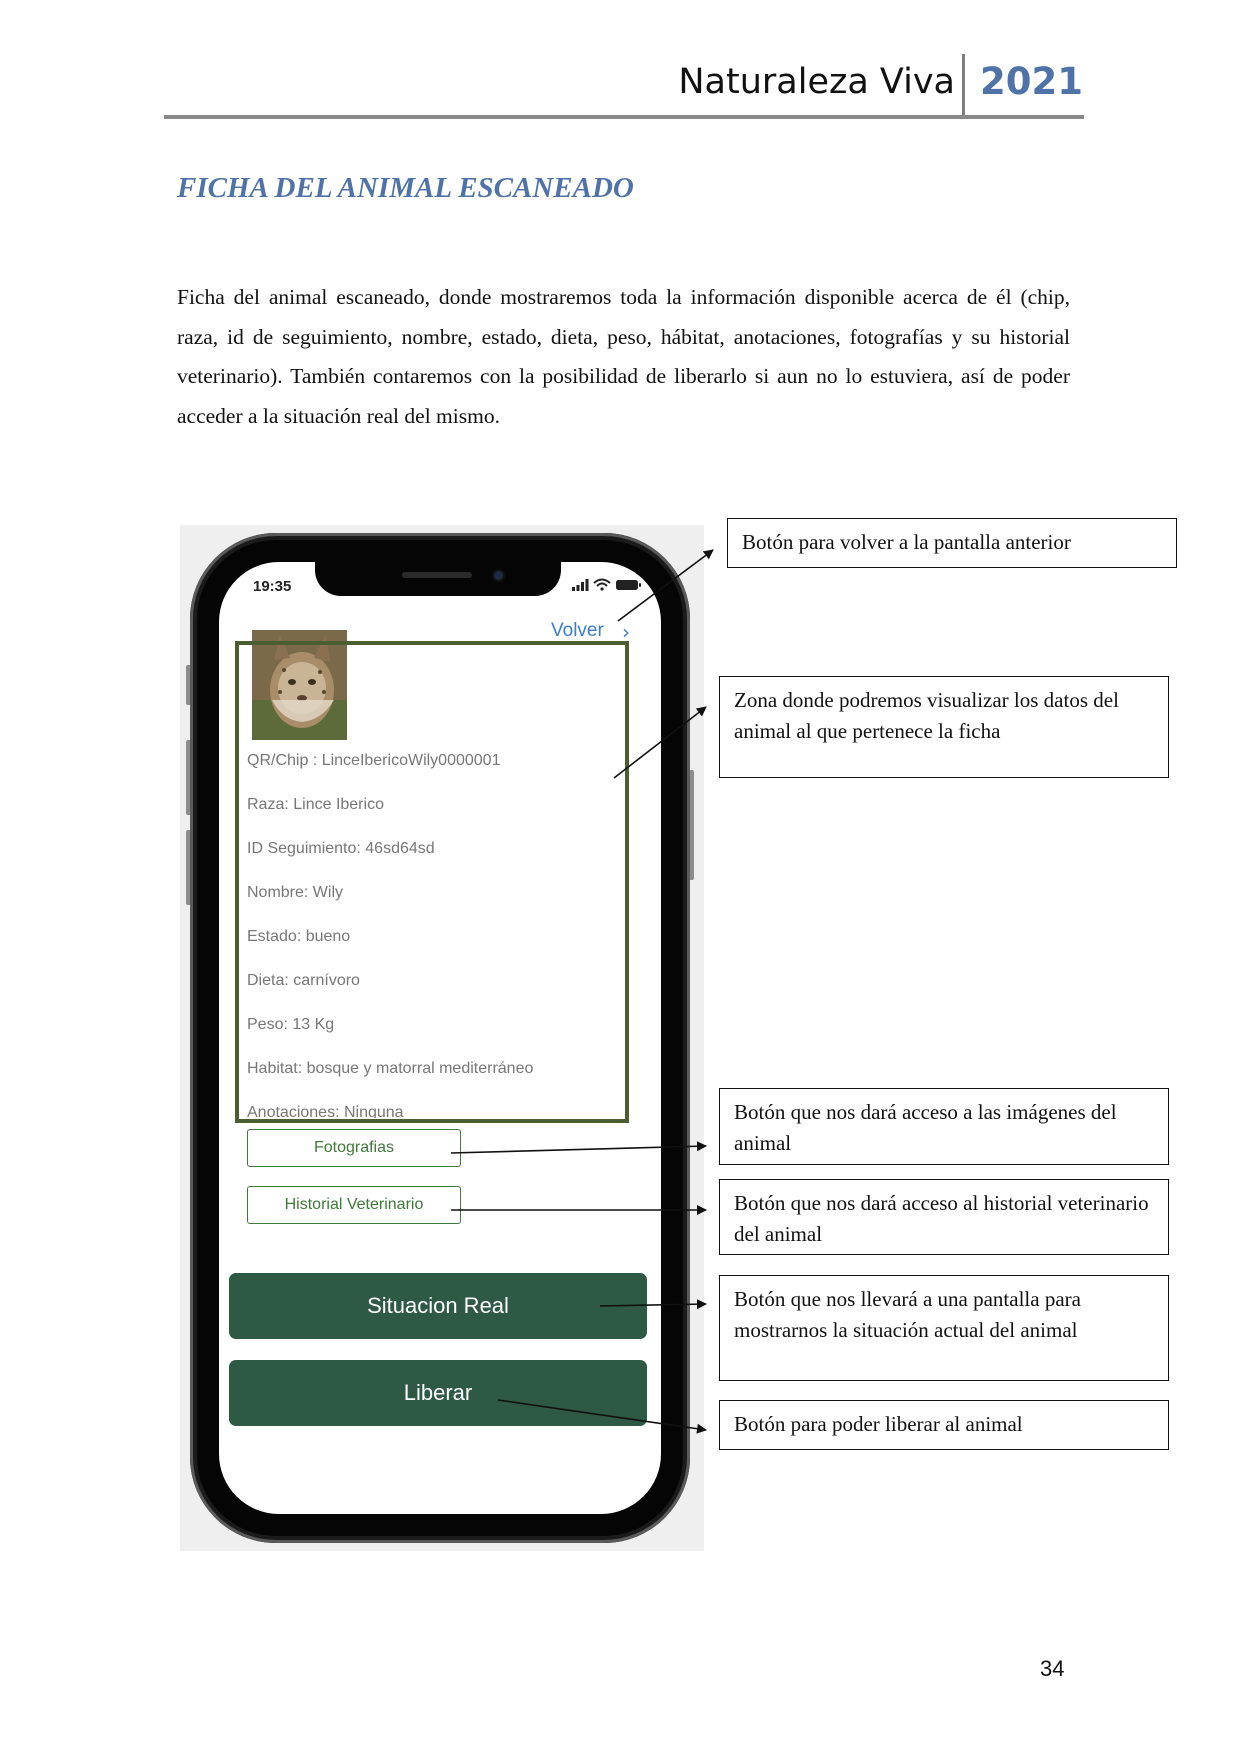  Describe the element at coordinates (1052, 1668) in the screenshot. I see `page-number: 34` at that location.